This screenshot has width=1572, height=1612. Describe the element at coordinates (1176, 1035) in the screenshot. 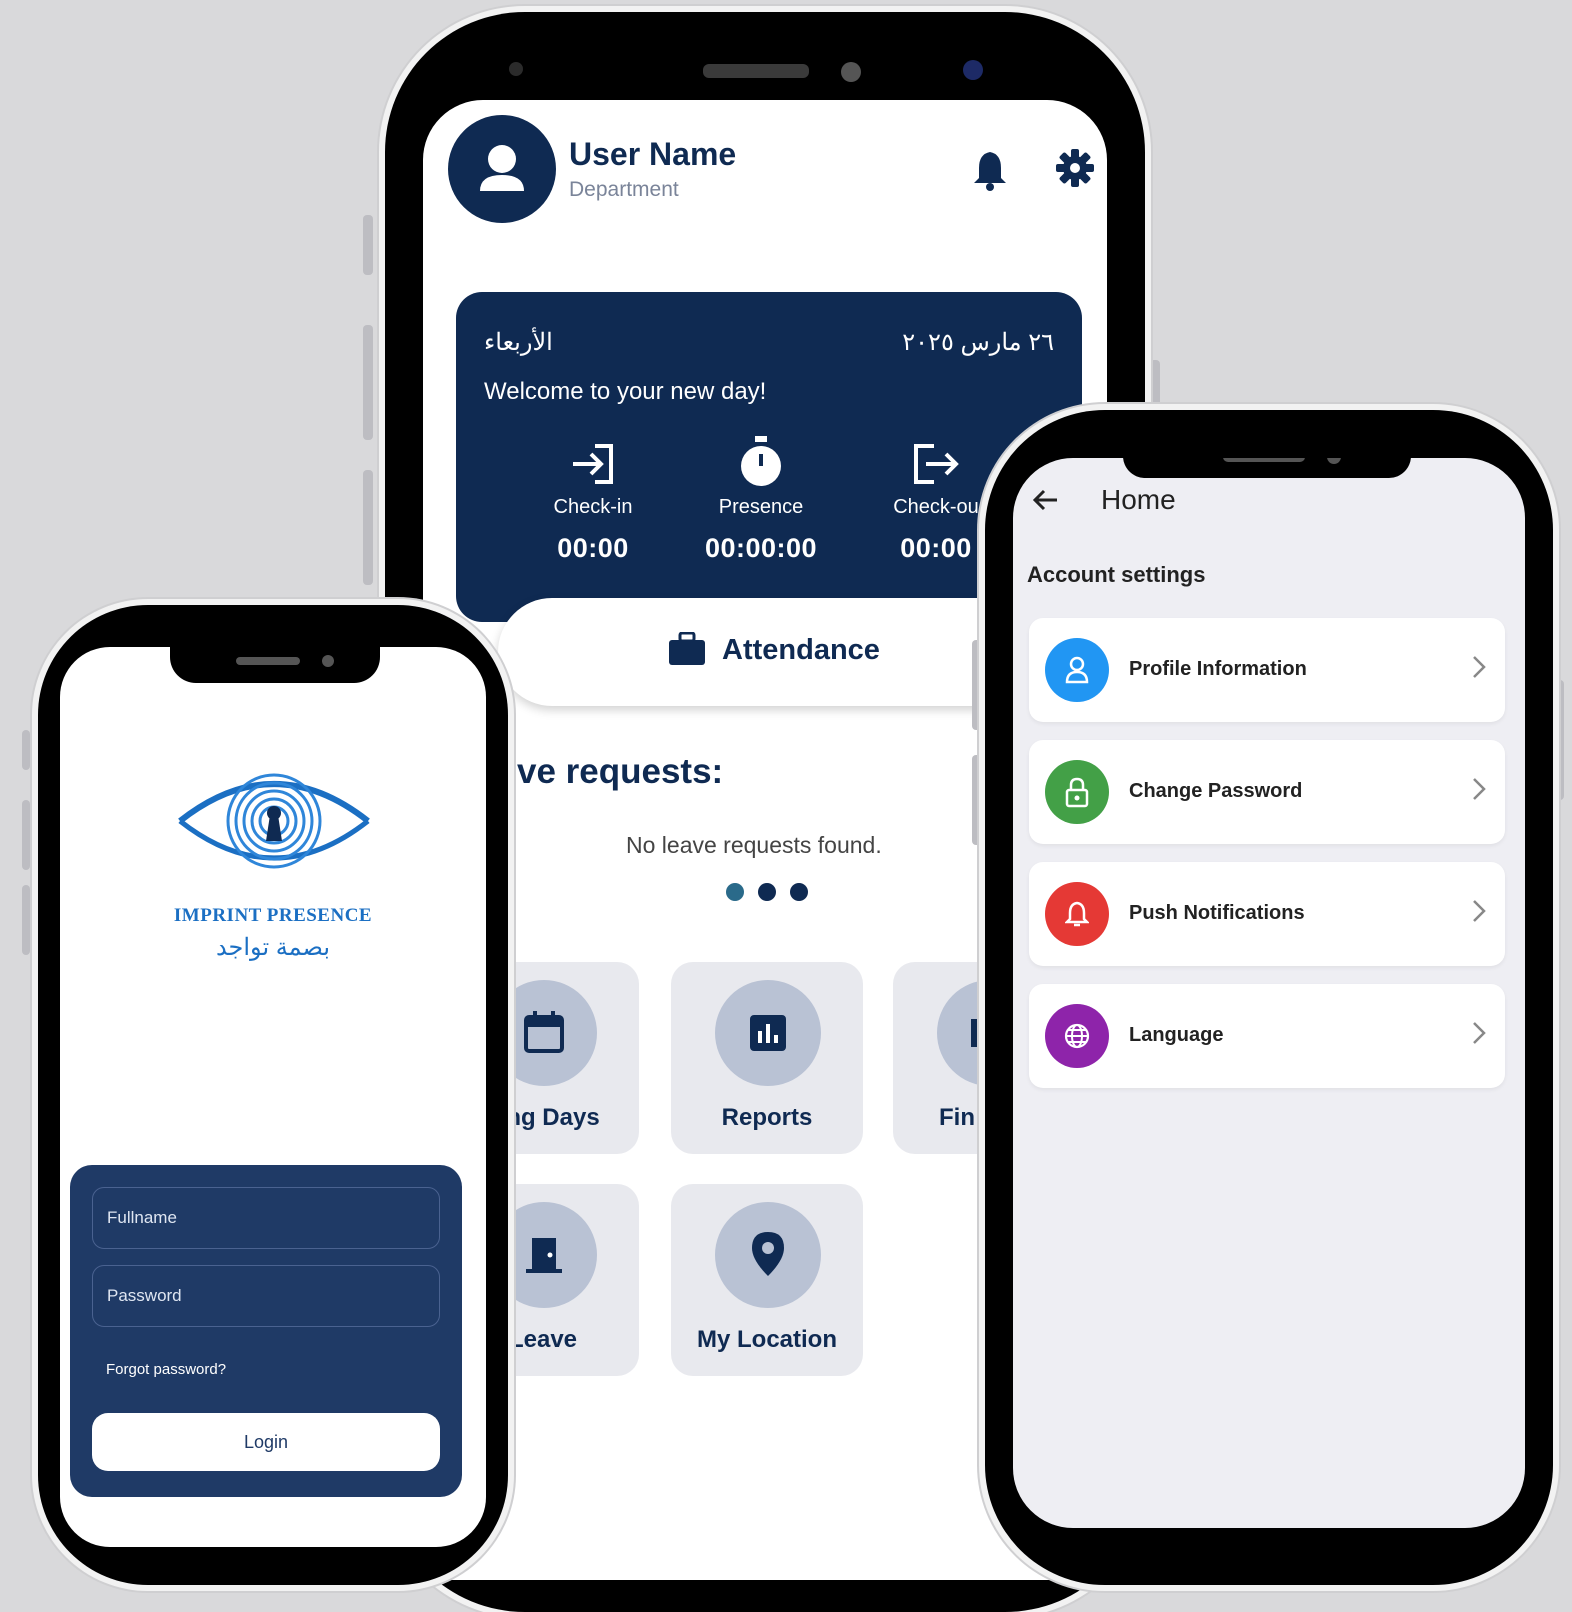

I see `row-label: Language` at that location.